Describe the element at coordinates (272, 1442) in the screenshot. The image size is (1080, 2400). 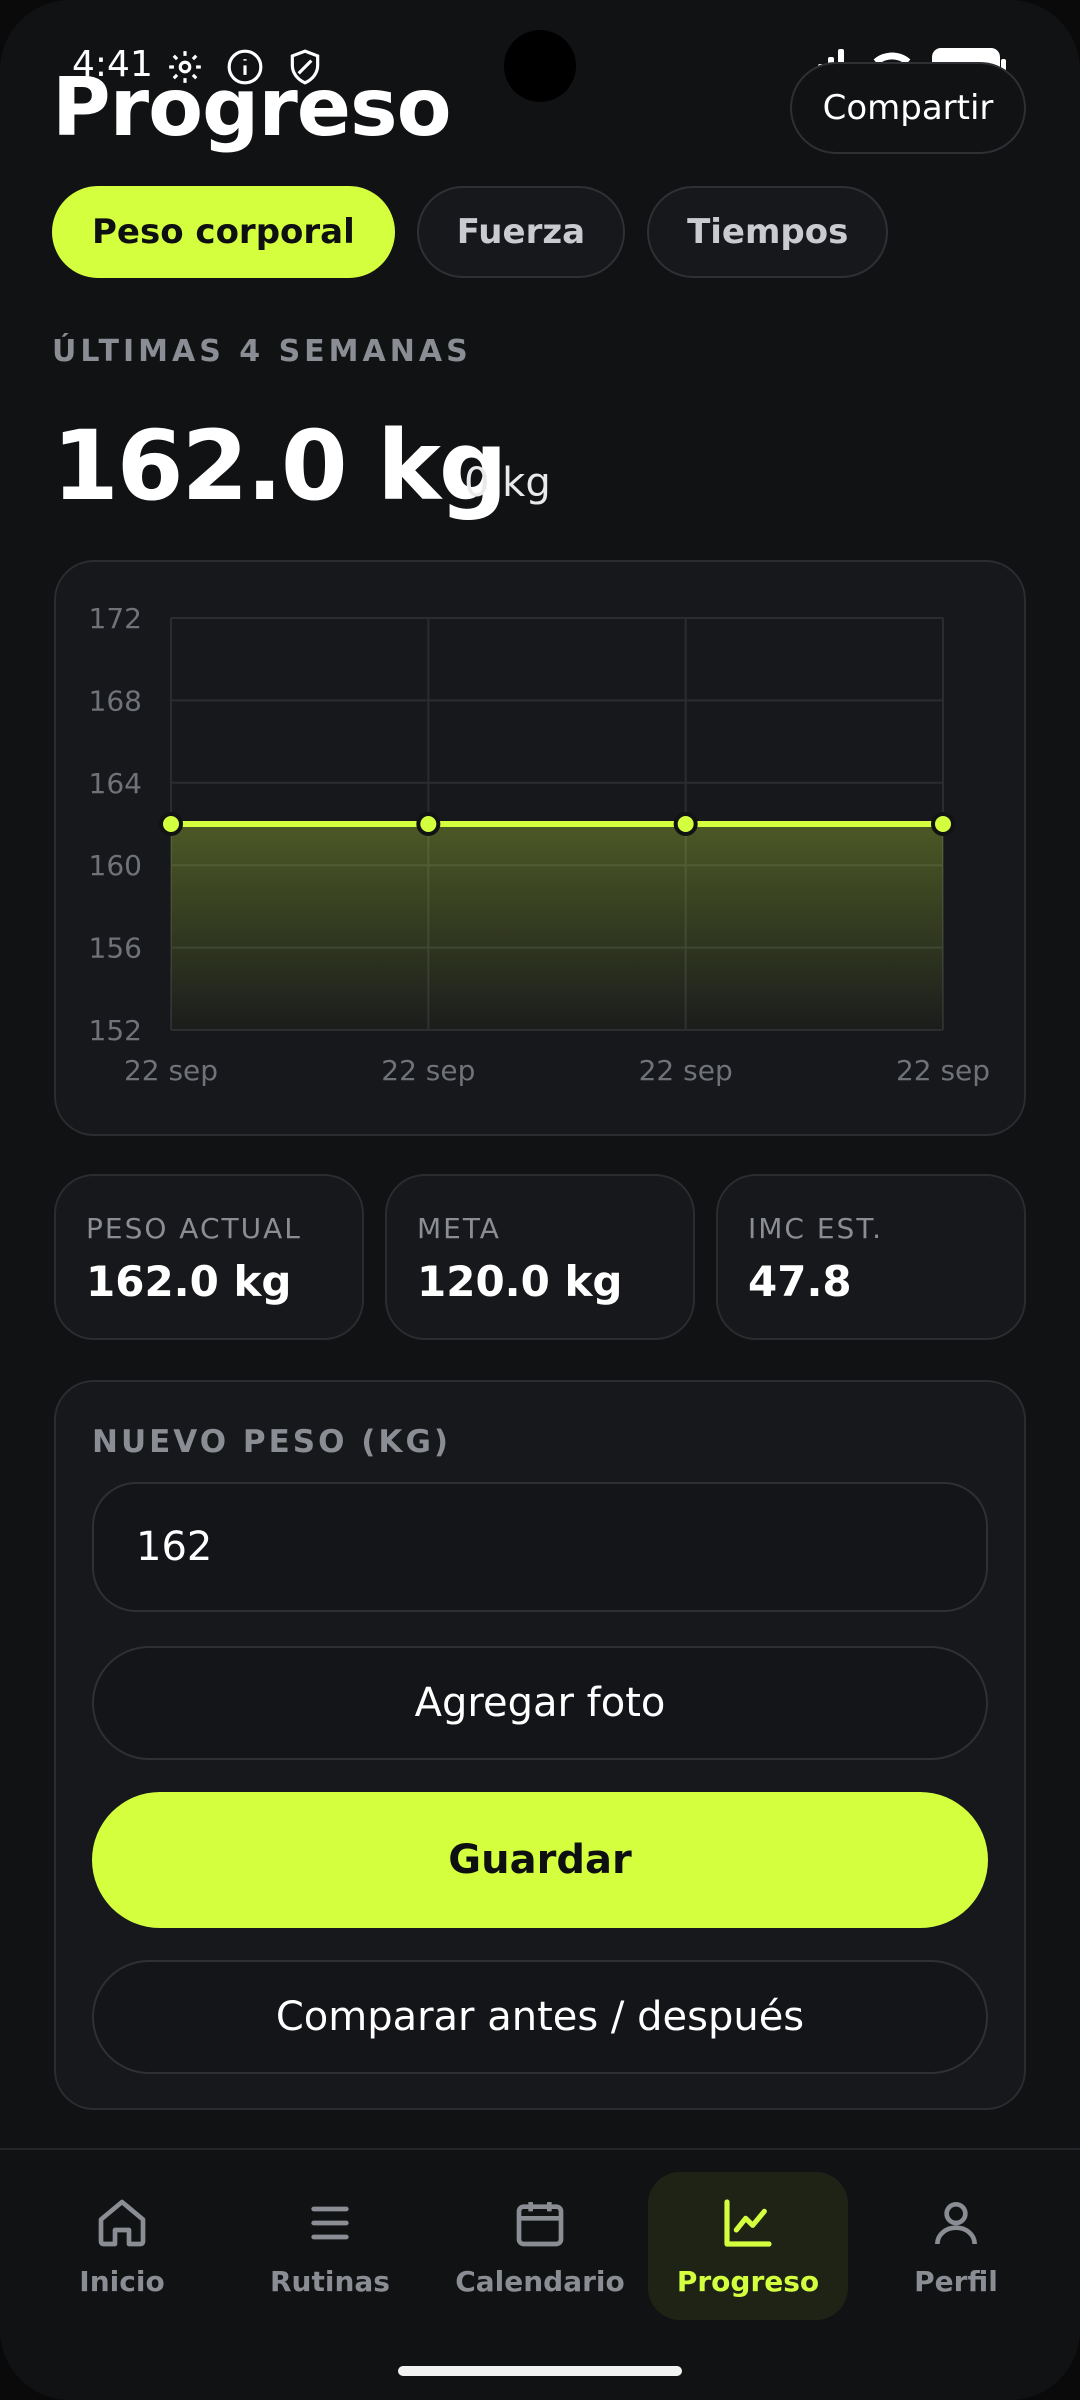
I see `new-weight-label: NUEVO PESO (KG)` at that location.